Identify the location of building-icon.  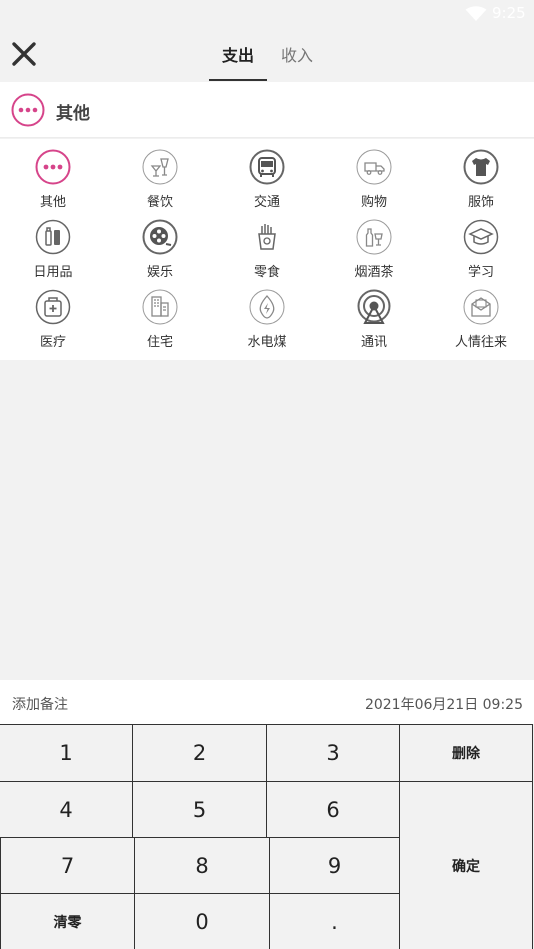
(160, 307).